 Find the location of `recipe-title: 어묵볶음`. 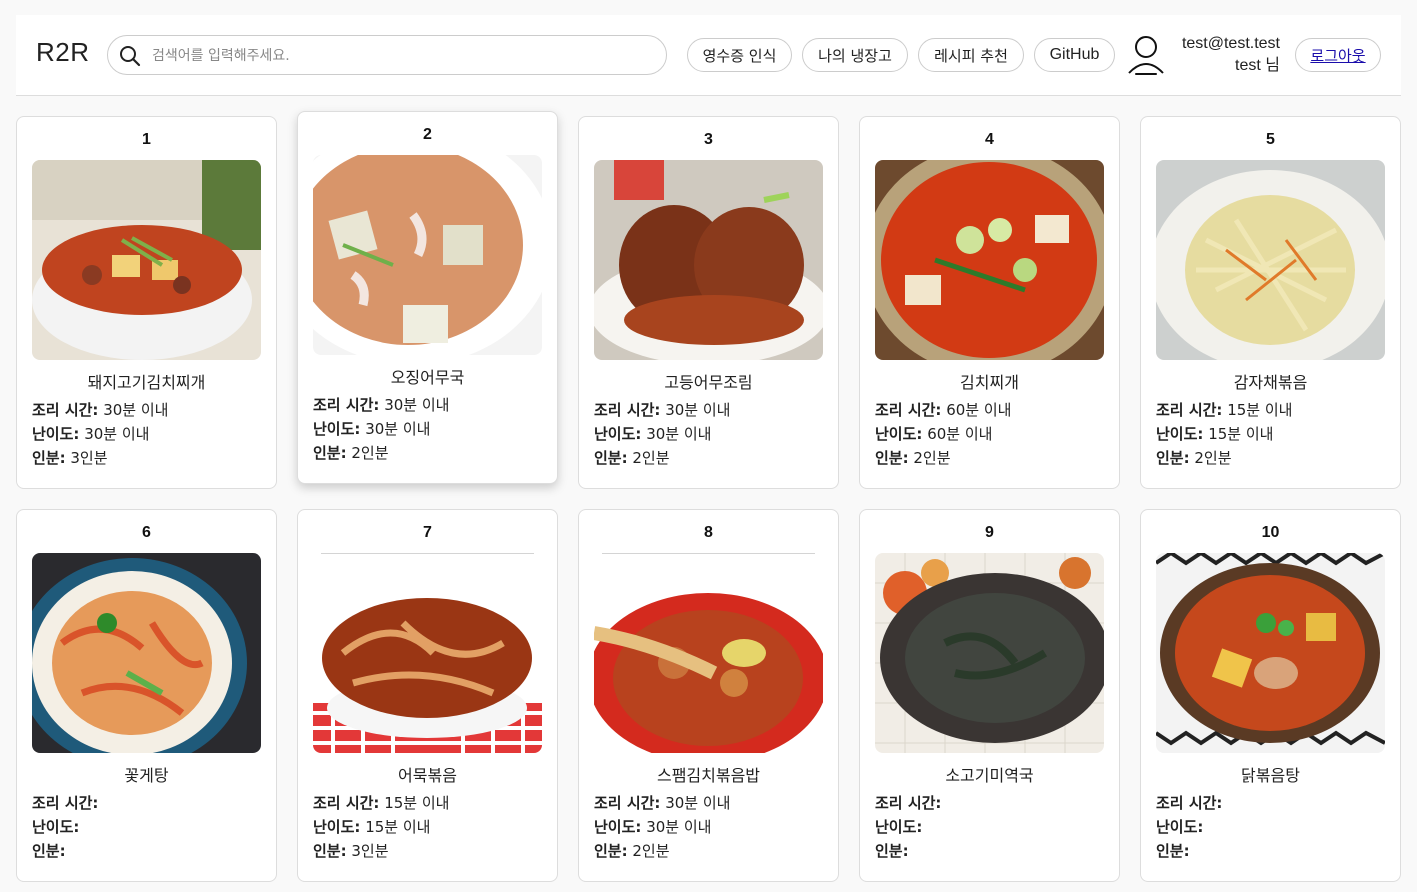

recipe-title: 어묵볶음 is located at coordinates (427, 775).